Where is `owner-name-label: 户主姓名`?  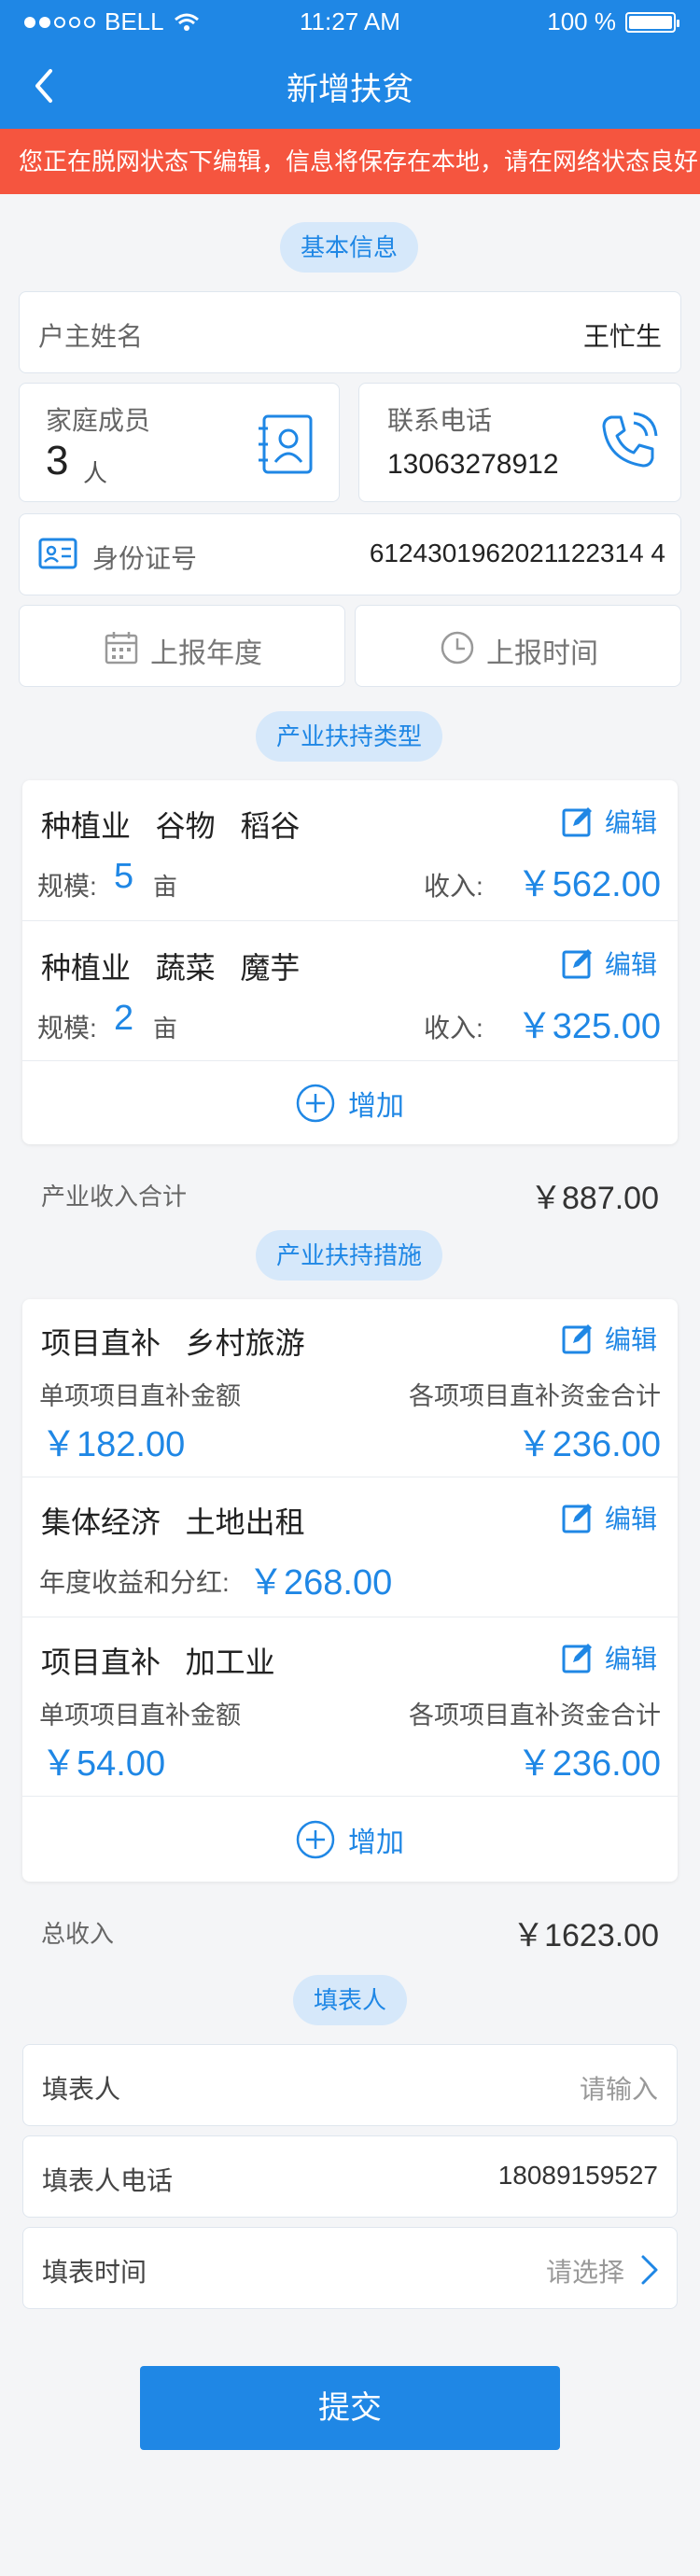 owner-name-label: 户主姓名 is located at coordinates (91, 336).